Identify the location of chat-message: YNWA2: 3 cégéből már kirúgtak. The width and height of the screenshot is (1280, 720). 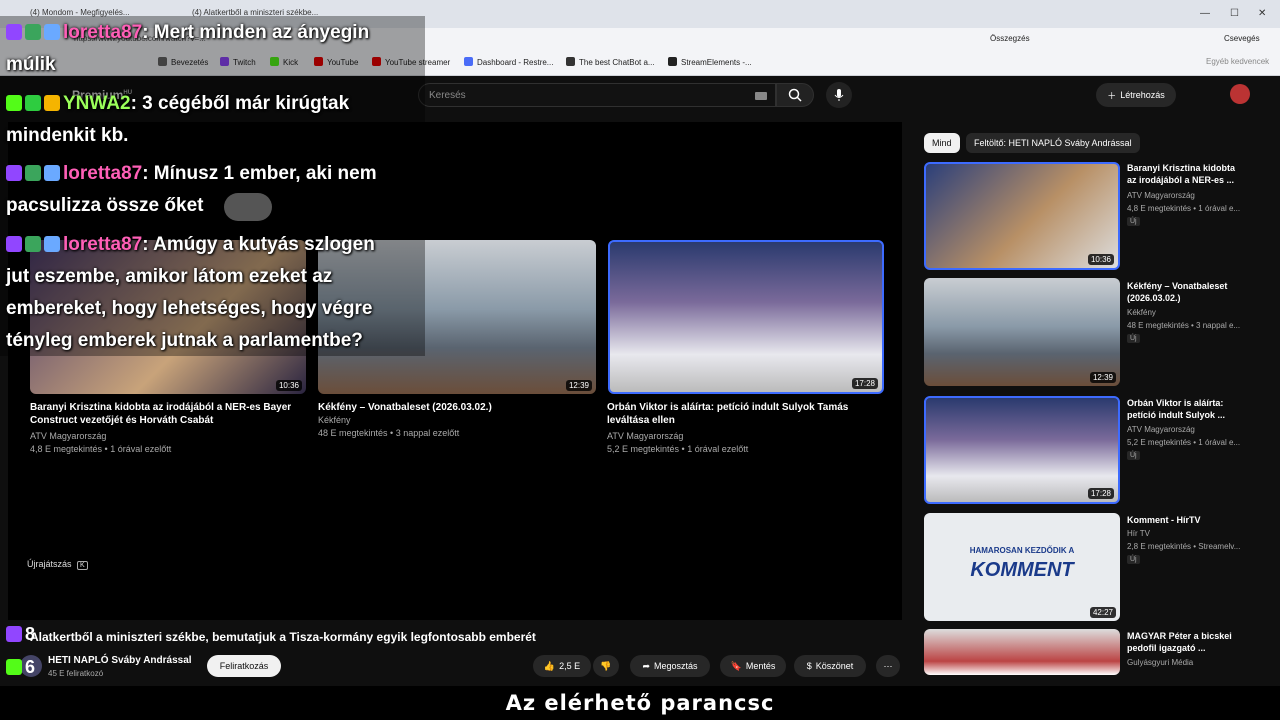
(177, 104).